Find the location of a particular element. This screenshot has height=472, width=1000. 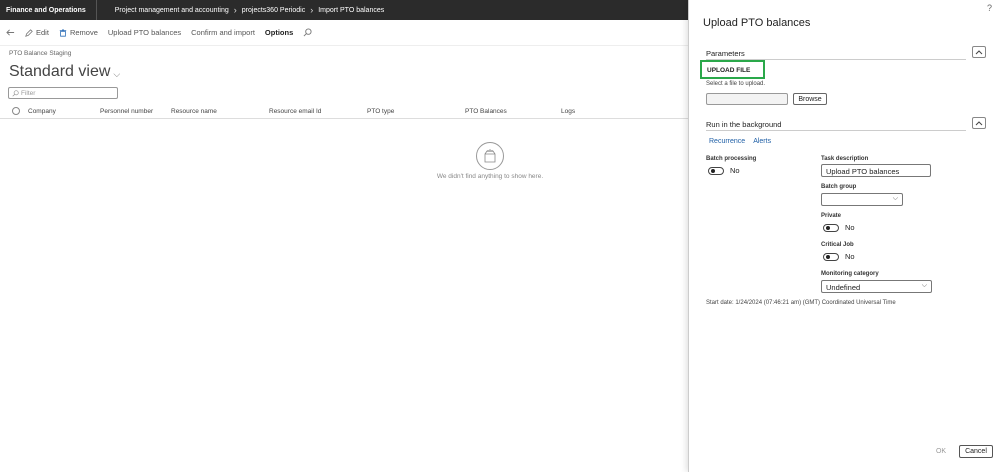

batch-processing-toggle: No is located at coordinates (724, 170).